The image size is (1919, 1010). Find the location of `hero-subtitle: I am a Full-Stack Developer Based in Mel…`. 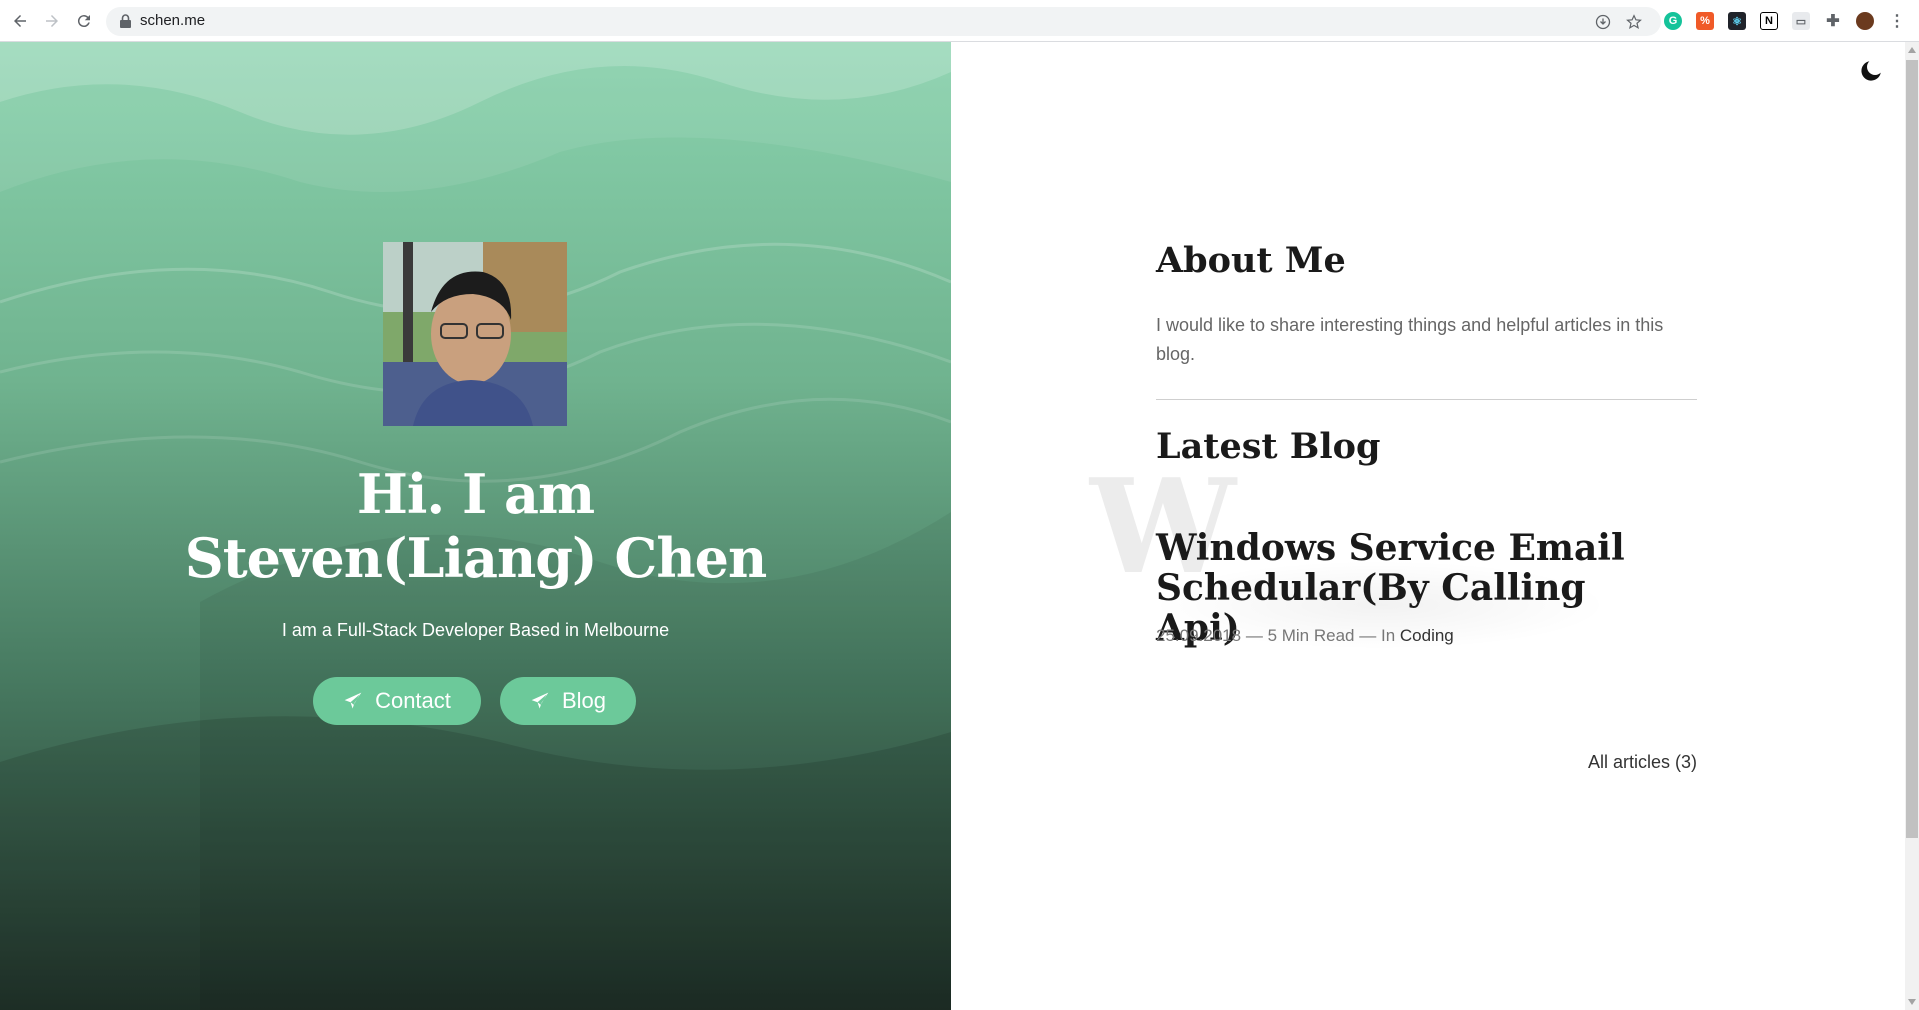

hero-subtitle: I am a Full-Stack Developer Based in Mel… is located at coordinates (475, 630).